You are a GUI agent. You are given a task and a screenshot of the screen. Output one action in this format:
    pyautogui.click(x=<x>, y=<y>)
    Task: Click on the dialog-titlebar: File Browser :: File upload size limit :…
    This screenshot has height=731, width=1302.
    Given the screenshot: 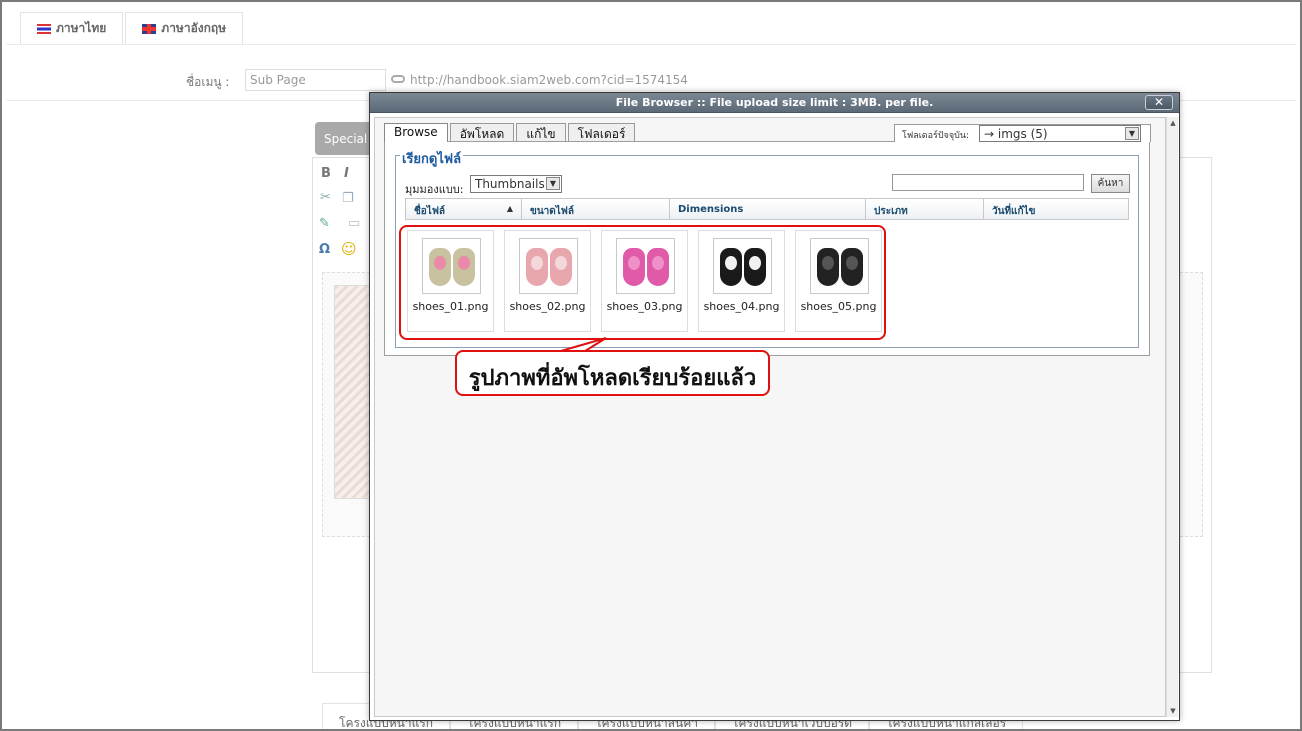 What is the action you would take?
    pyautogui.click(x=774, y=103)
    